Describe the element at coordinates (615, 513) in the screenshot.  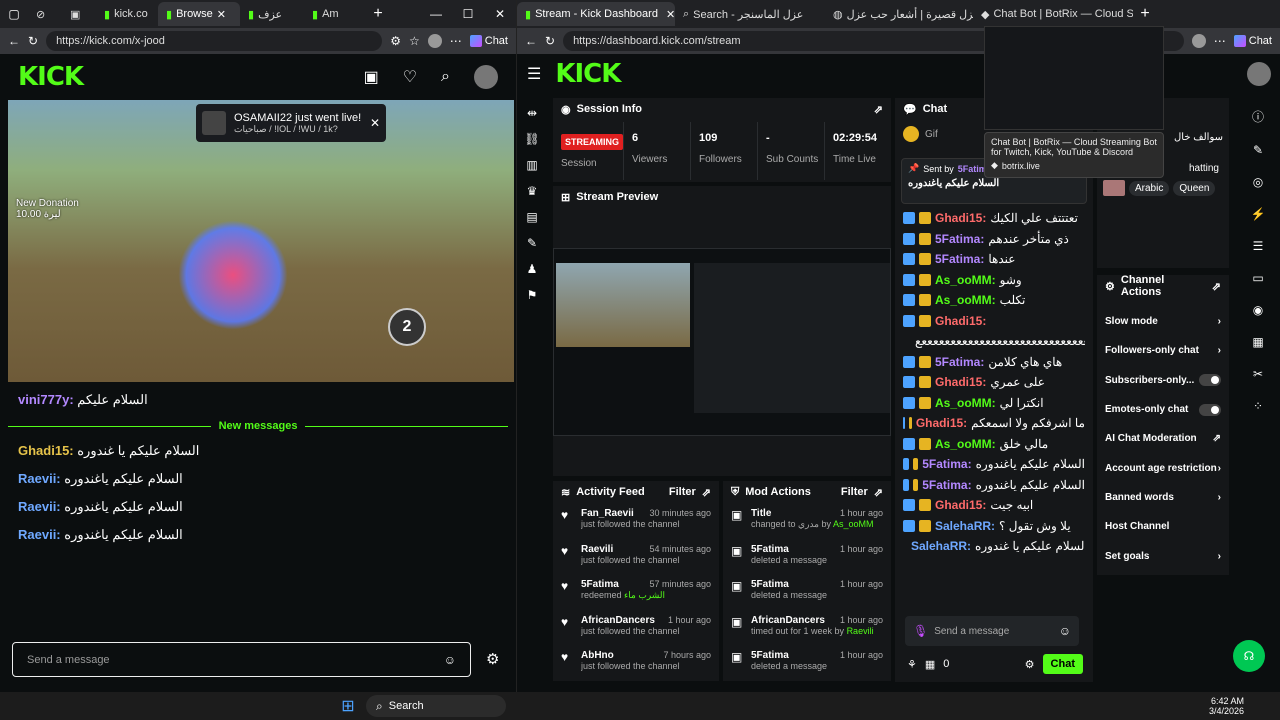
I see `item-user: Fan_Raevii` at that location.